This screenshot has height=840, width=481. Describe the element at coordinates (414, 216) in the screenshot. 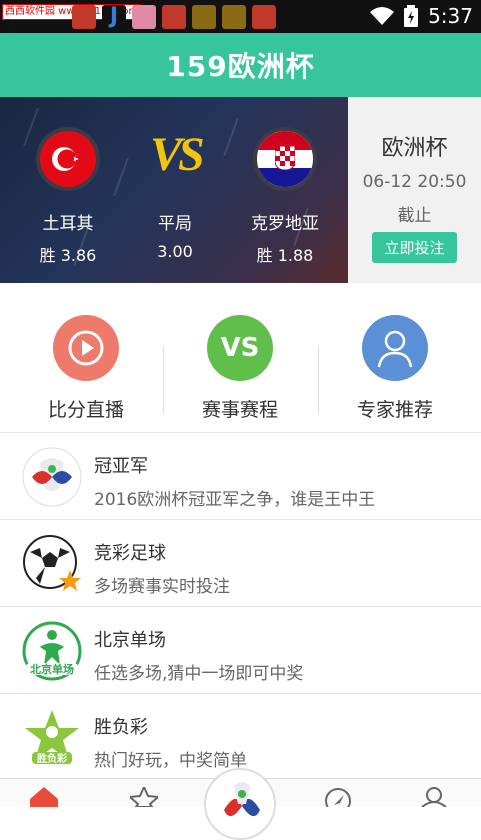

I see `deadline-label: 截止` at that location.